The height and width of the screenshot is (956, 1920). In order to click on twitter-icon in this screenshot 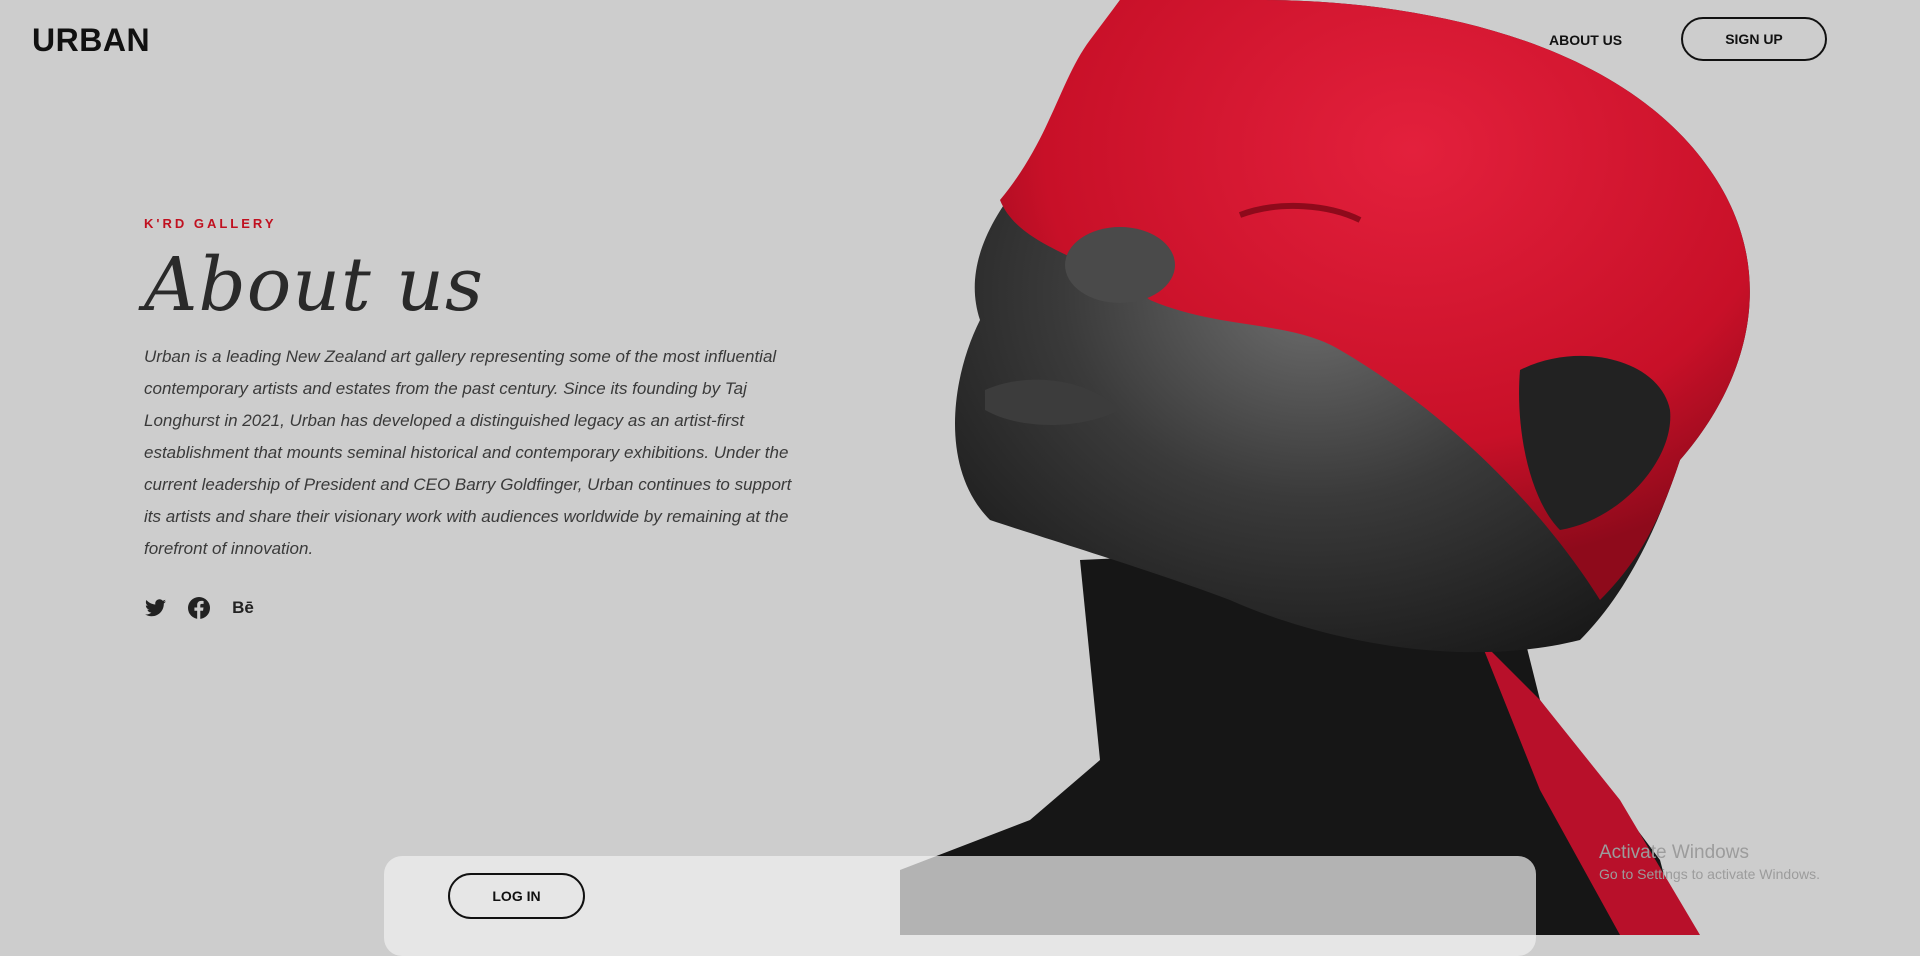, I will do `click(155, 608)`.